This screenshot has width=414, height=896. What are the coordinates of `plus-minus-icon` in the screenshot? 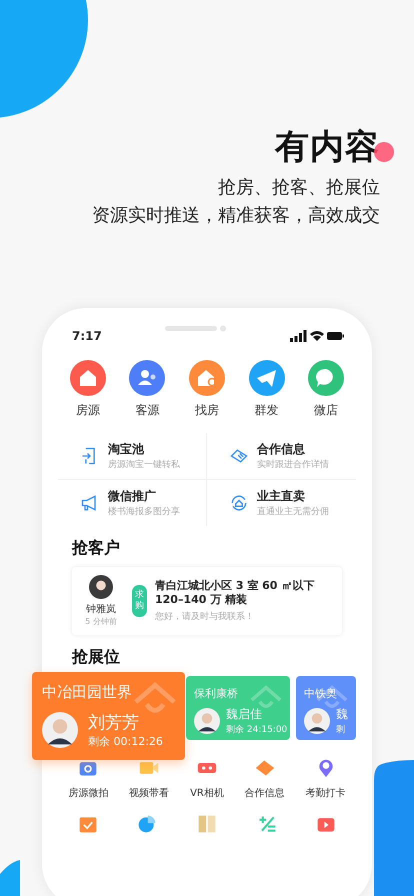 It's located at (266, 824).